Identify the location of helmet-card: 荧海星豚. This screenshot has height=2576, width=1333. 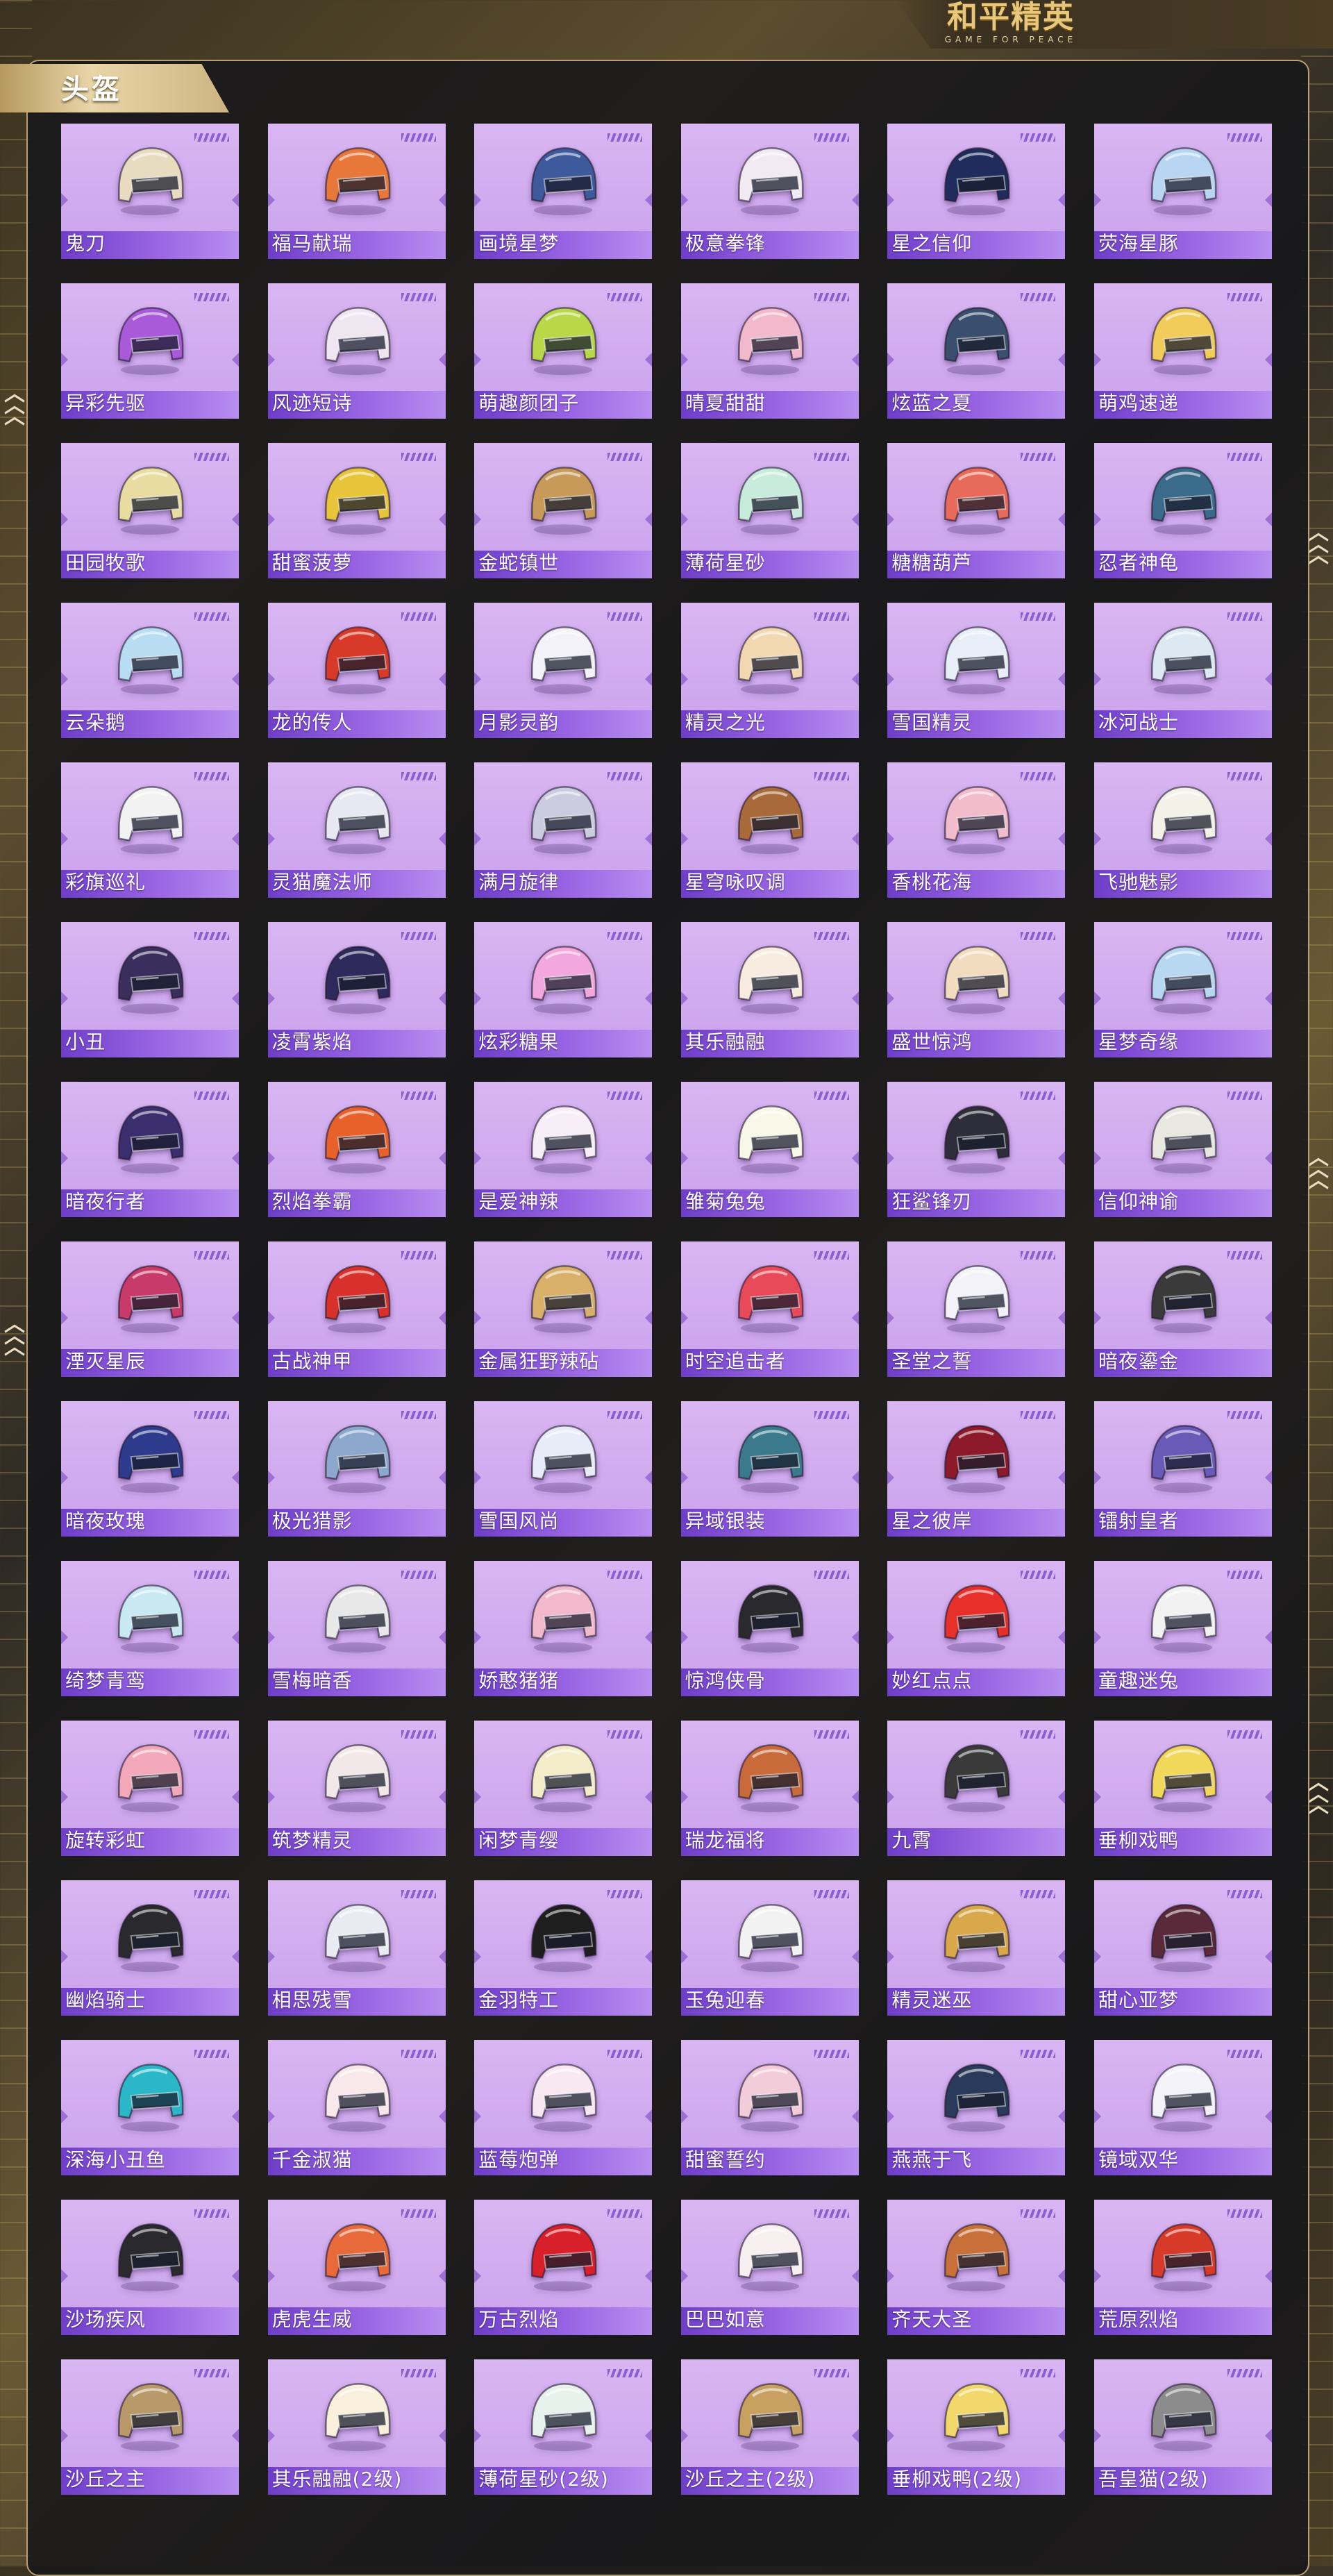
(1182, 191).